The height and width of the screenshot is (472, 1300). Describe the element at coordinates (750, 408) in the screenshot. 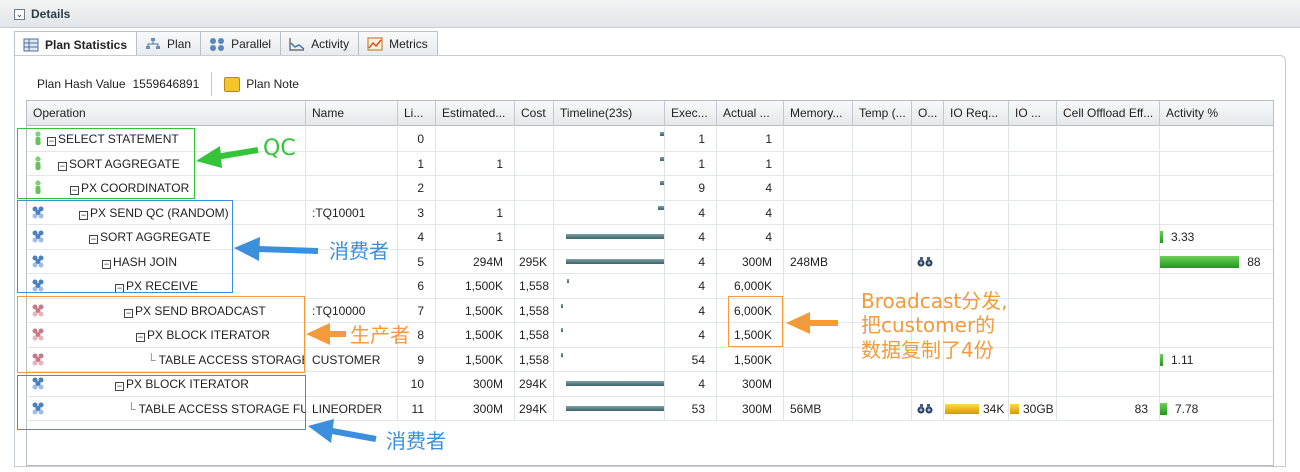

I see `actual-cell: 300M` at that location.